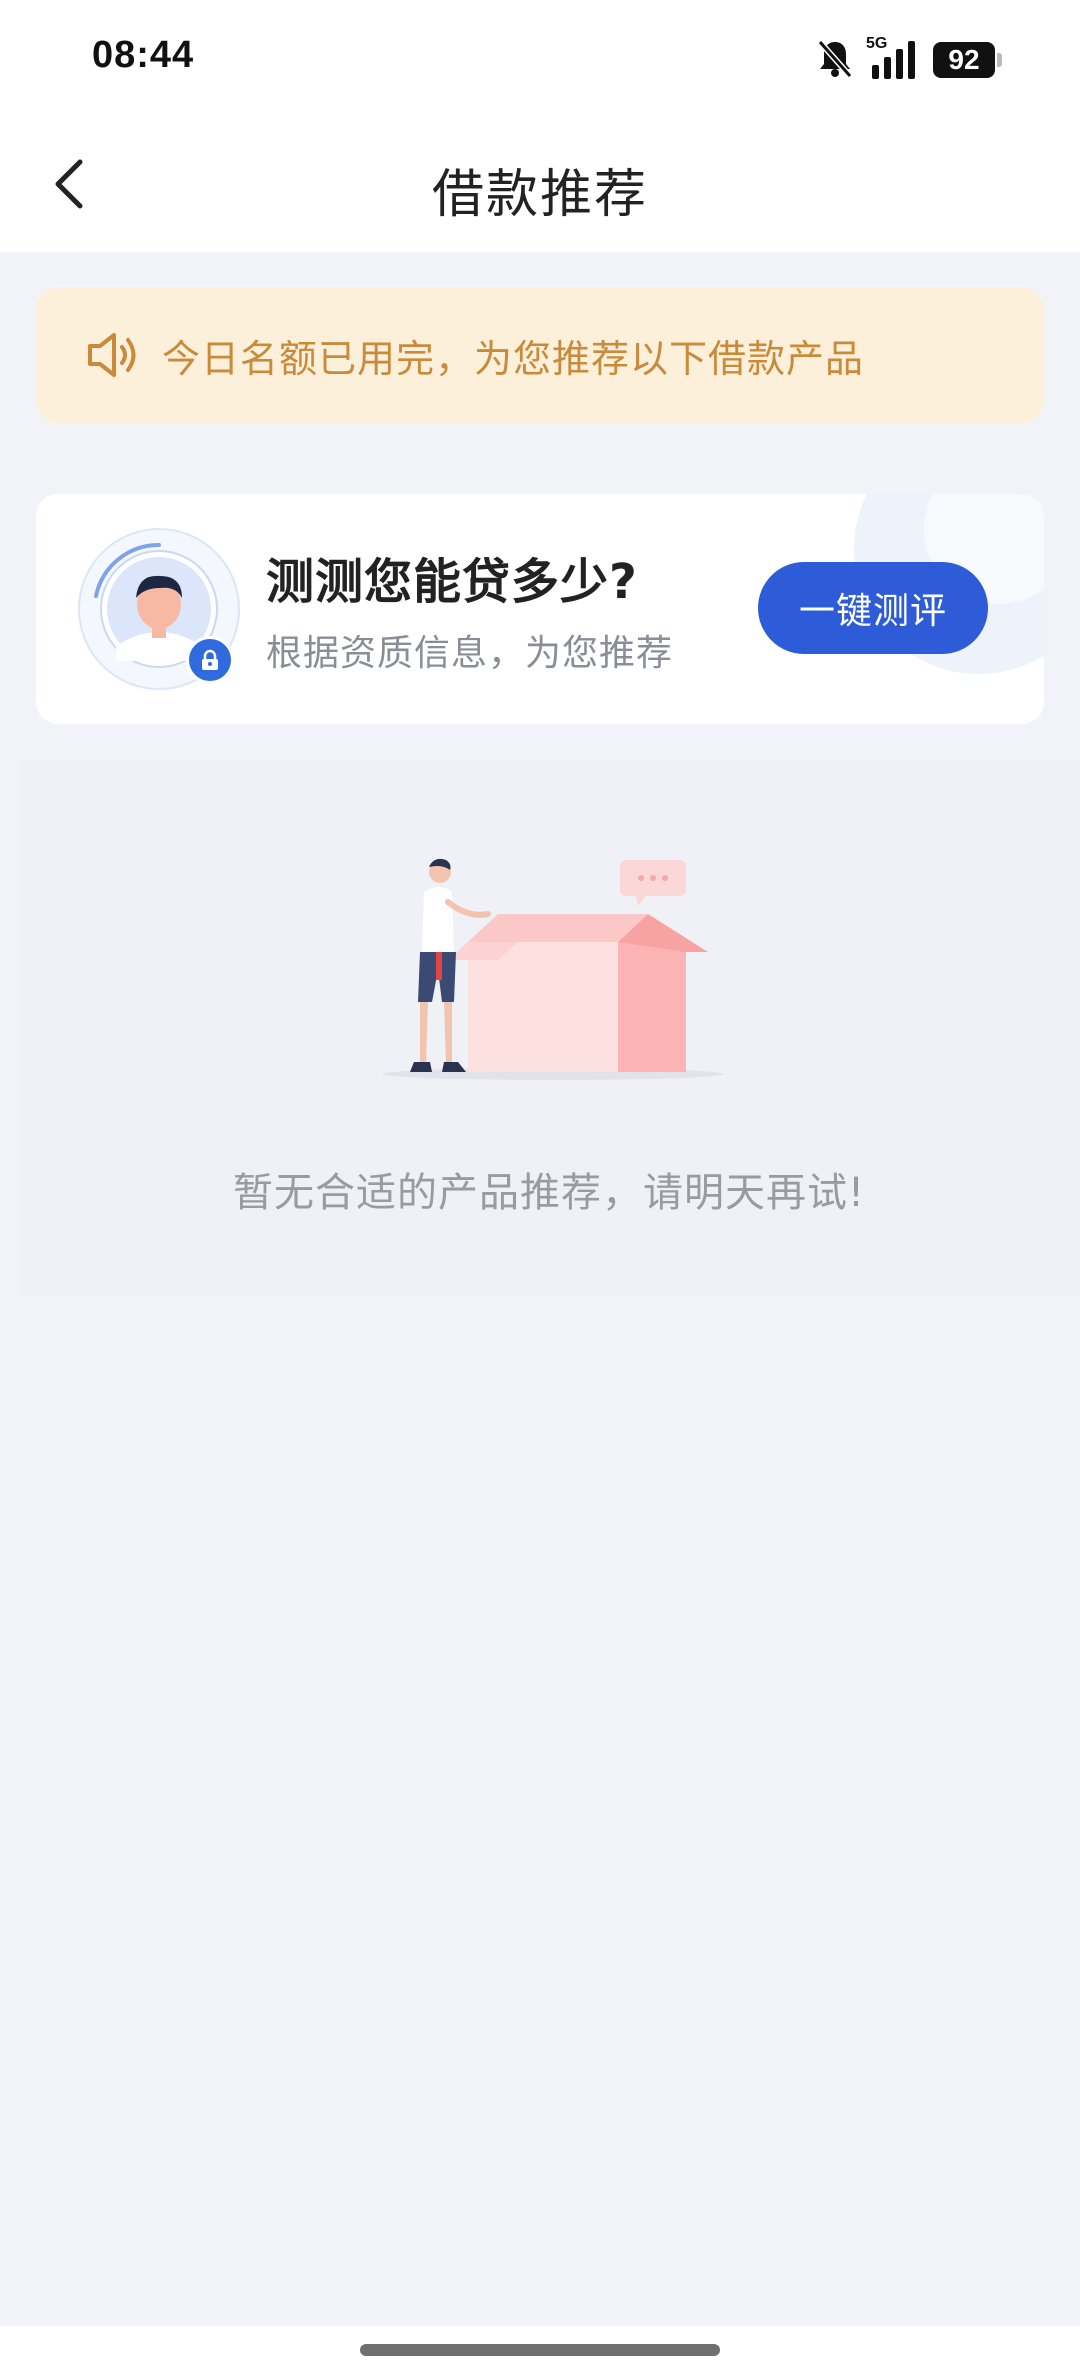 The height and width of the screenshot is (2374, 1080). Describe the element at coordinates (210, 660) in the screenshot. I see `lock-icon` at that location.